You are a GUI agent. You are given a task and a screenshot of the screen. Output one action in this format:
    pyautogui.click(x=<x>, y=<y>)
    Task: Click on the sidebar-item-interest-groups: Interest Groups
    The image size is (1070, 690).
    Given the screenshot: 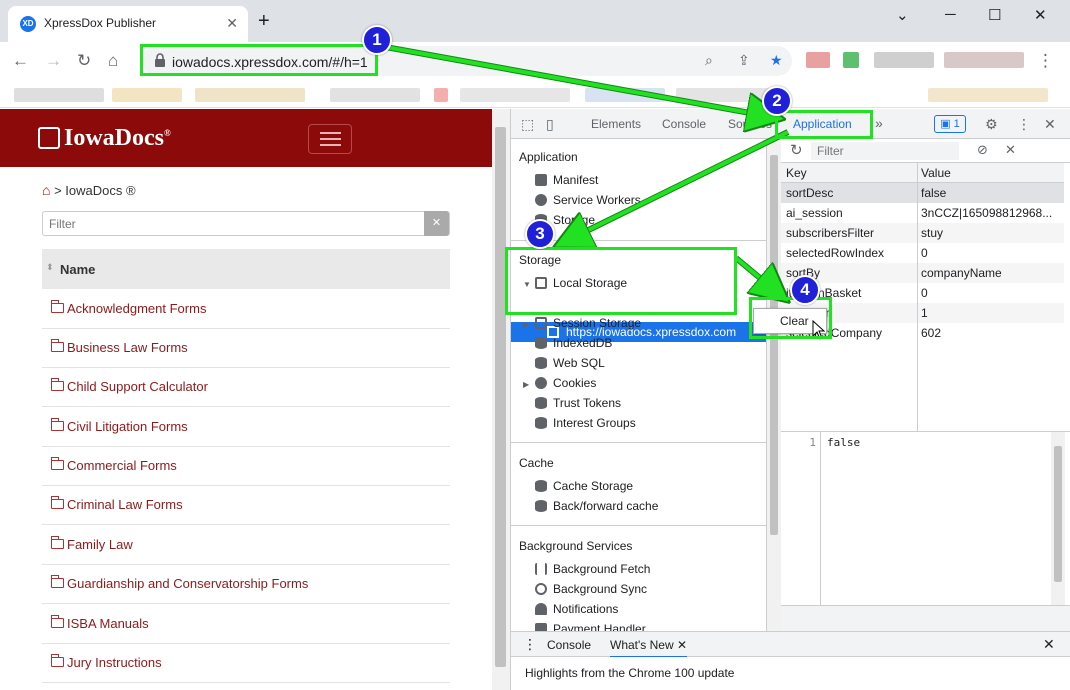 What is the action you would take?
    pyautogui.click(x=585, y=426)
    